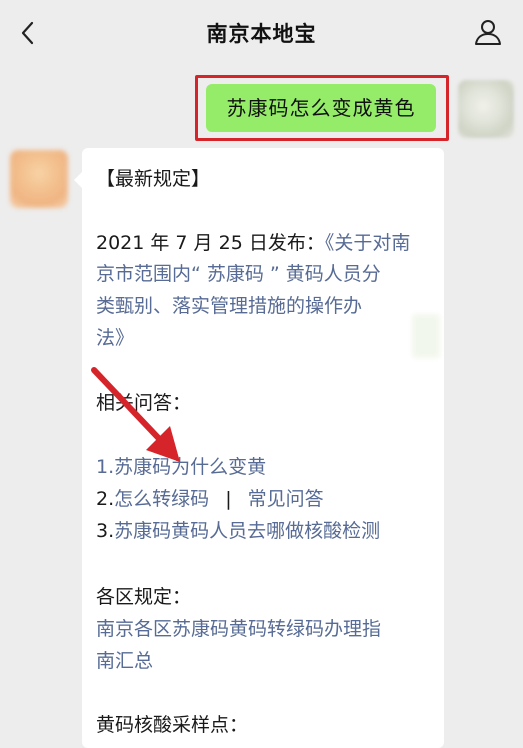 The image size is (523, 748). What do you see at coordinates (105, 531) in the screenshot?
I see `qa-number-3: 3.` at bounding box center [105, 531].